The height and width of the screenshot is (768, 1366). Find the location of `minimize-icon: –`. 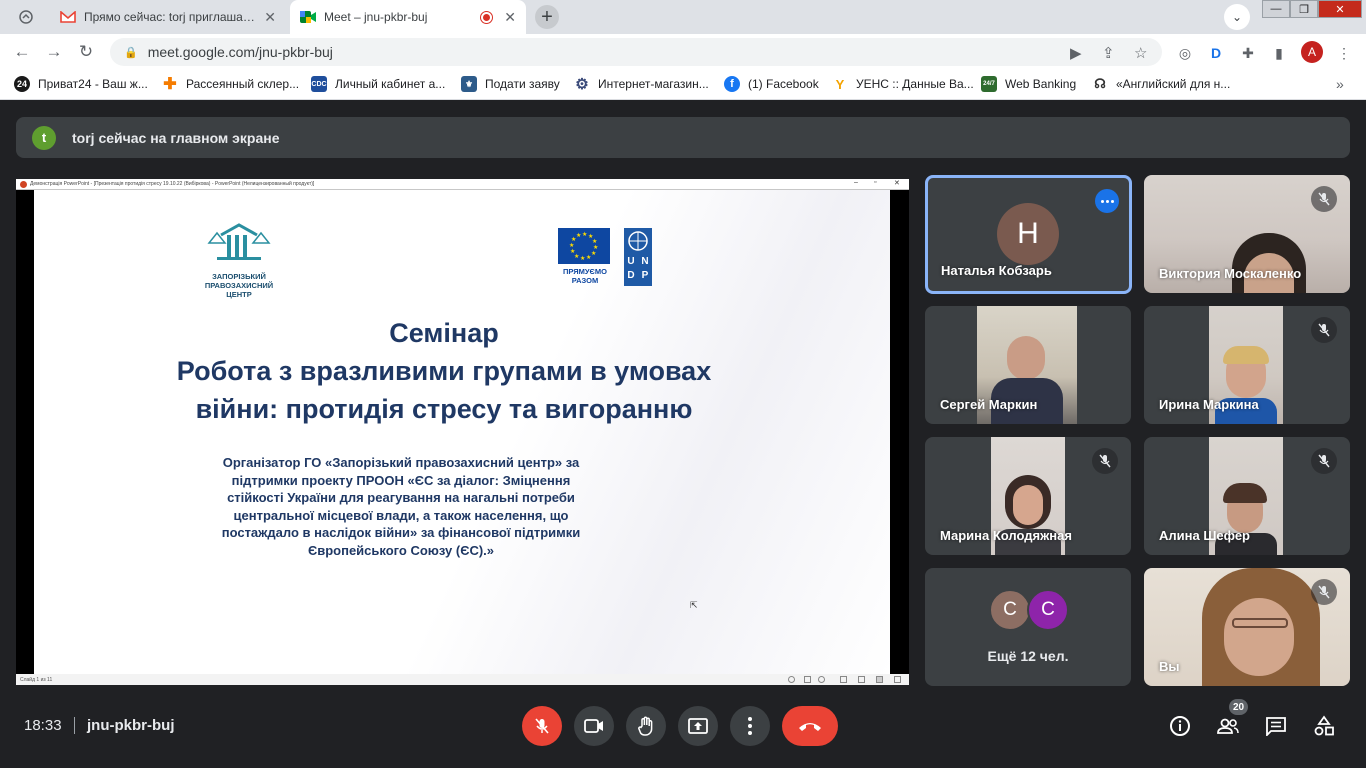

minimize-icon: – is located at coordinates (856, 182).